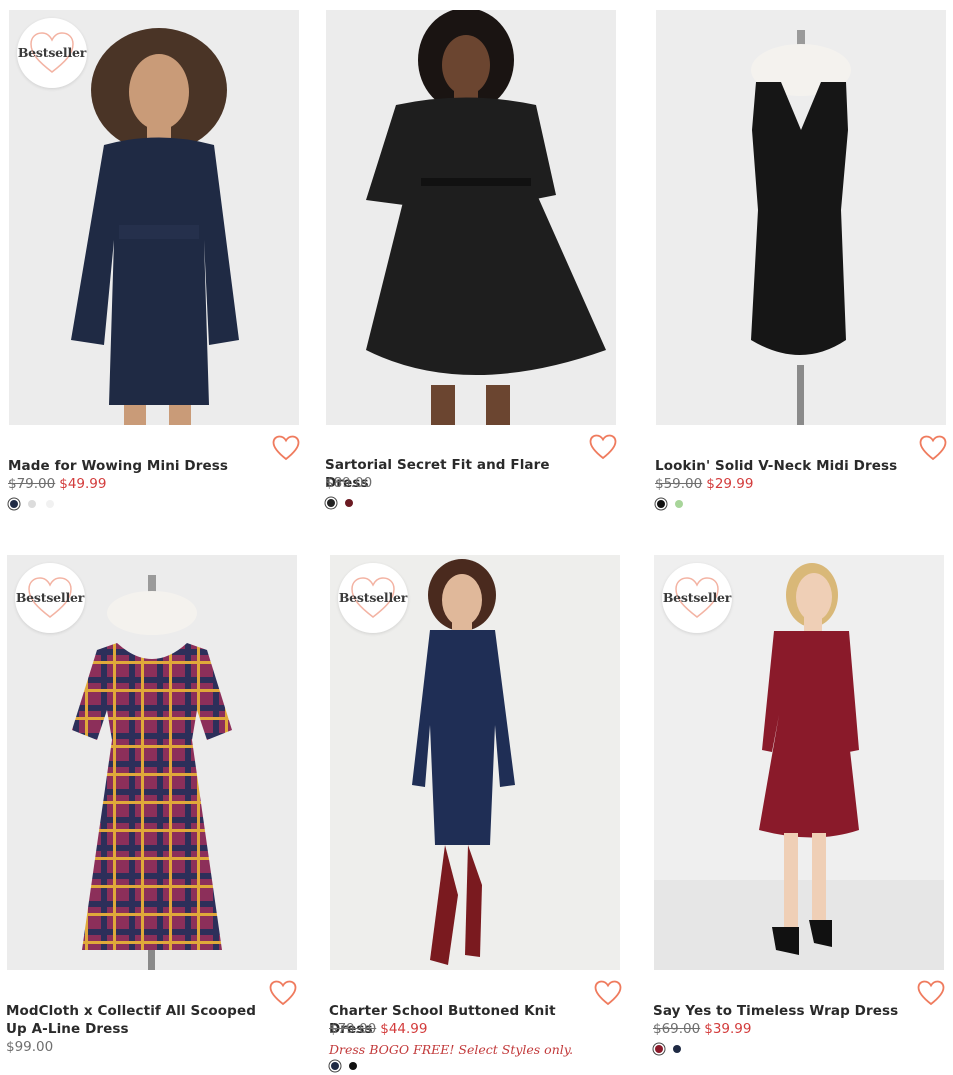  What do you see at coordinates (728, 1029) in the screenshot?
I see `sale-price: $39.99` at bounding box center [728, 1029].